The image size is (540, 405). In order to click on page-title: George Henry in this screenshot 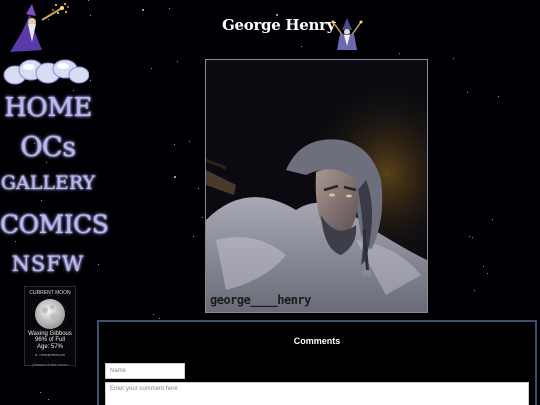, I will do `click(279, 25)`.